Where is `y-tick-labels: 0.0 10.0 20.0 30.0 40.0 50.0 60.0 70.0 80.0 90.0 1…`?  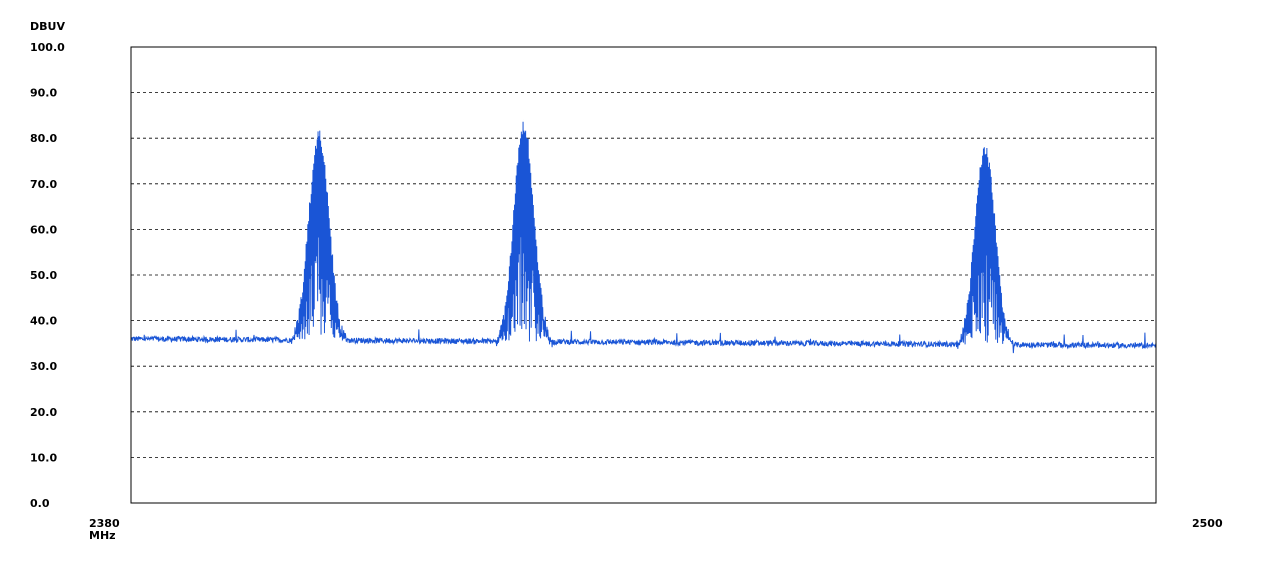
y-tick-labels: 0.0 10.0 20.0 30.0 40.0 50.0 60.0 70.0 80.0 90.0 1… is located at coordinates (47, 275).